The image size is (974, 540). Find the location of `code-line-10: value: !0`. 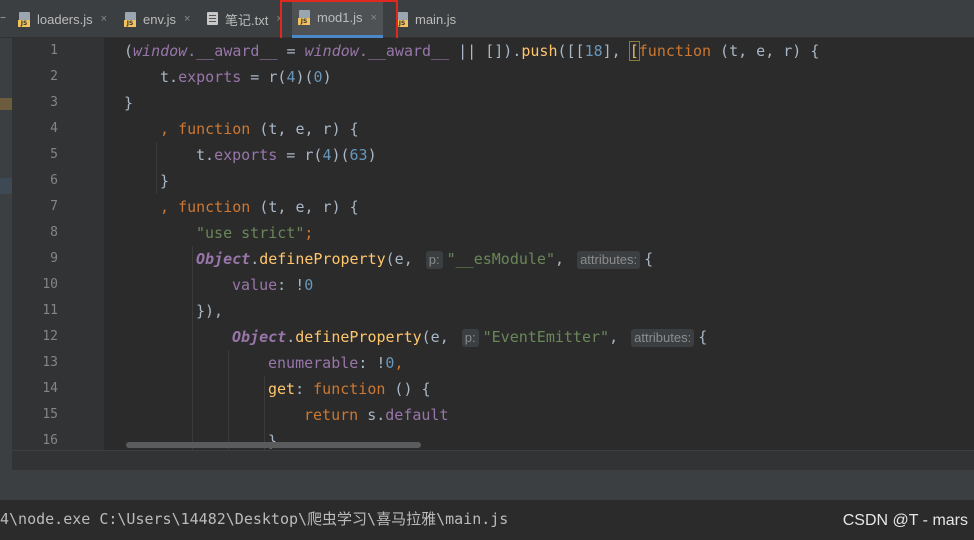

code-line-10: value: !0 is located at coordinates (273, 285).